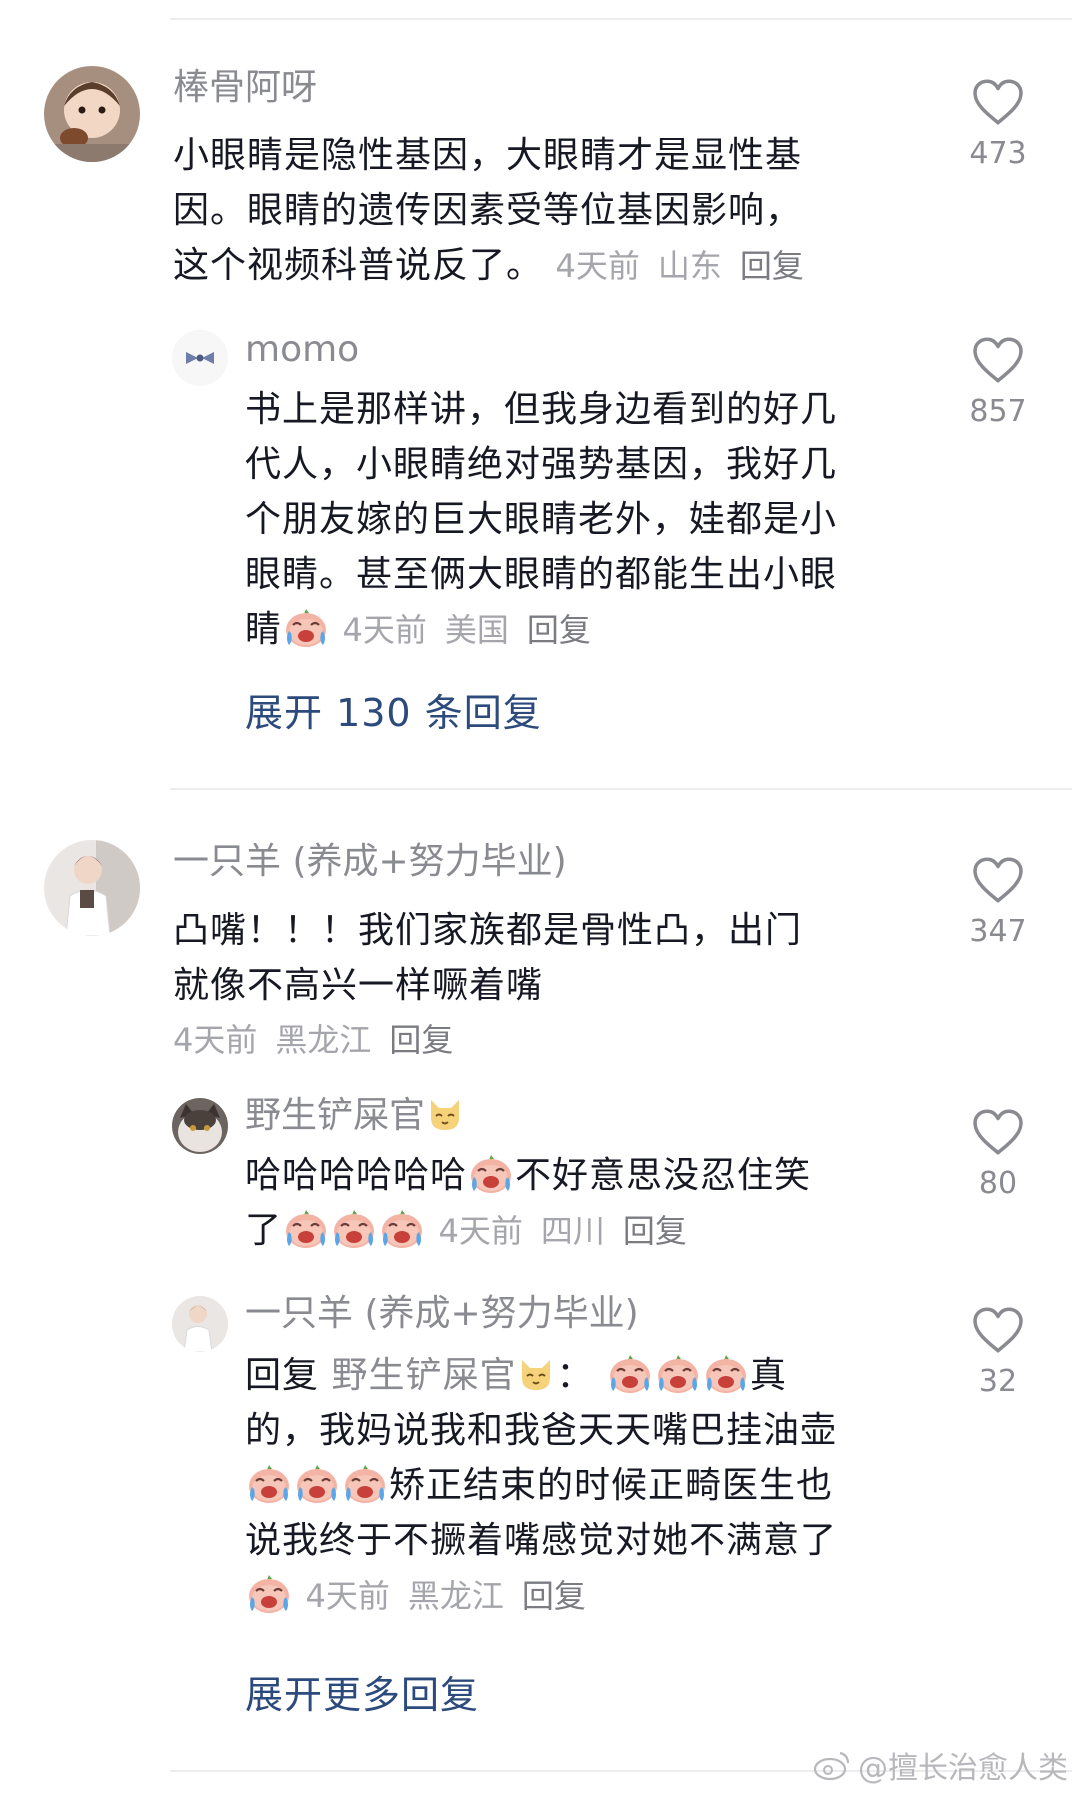 The width and height of the screenshot is (1080, 1801). Describe the element at coordinates (370, 862) in the screenshot. I see `comment-username: 一只羊 (养成+努力毕业)` at that location.